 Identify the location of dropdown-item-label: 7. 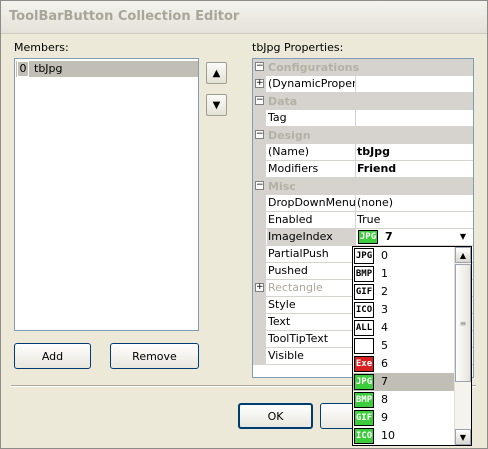
(384, 381).